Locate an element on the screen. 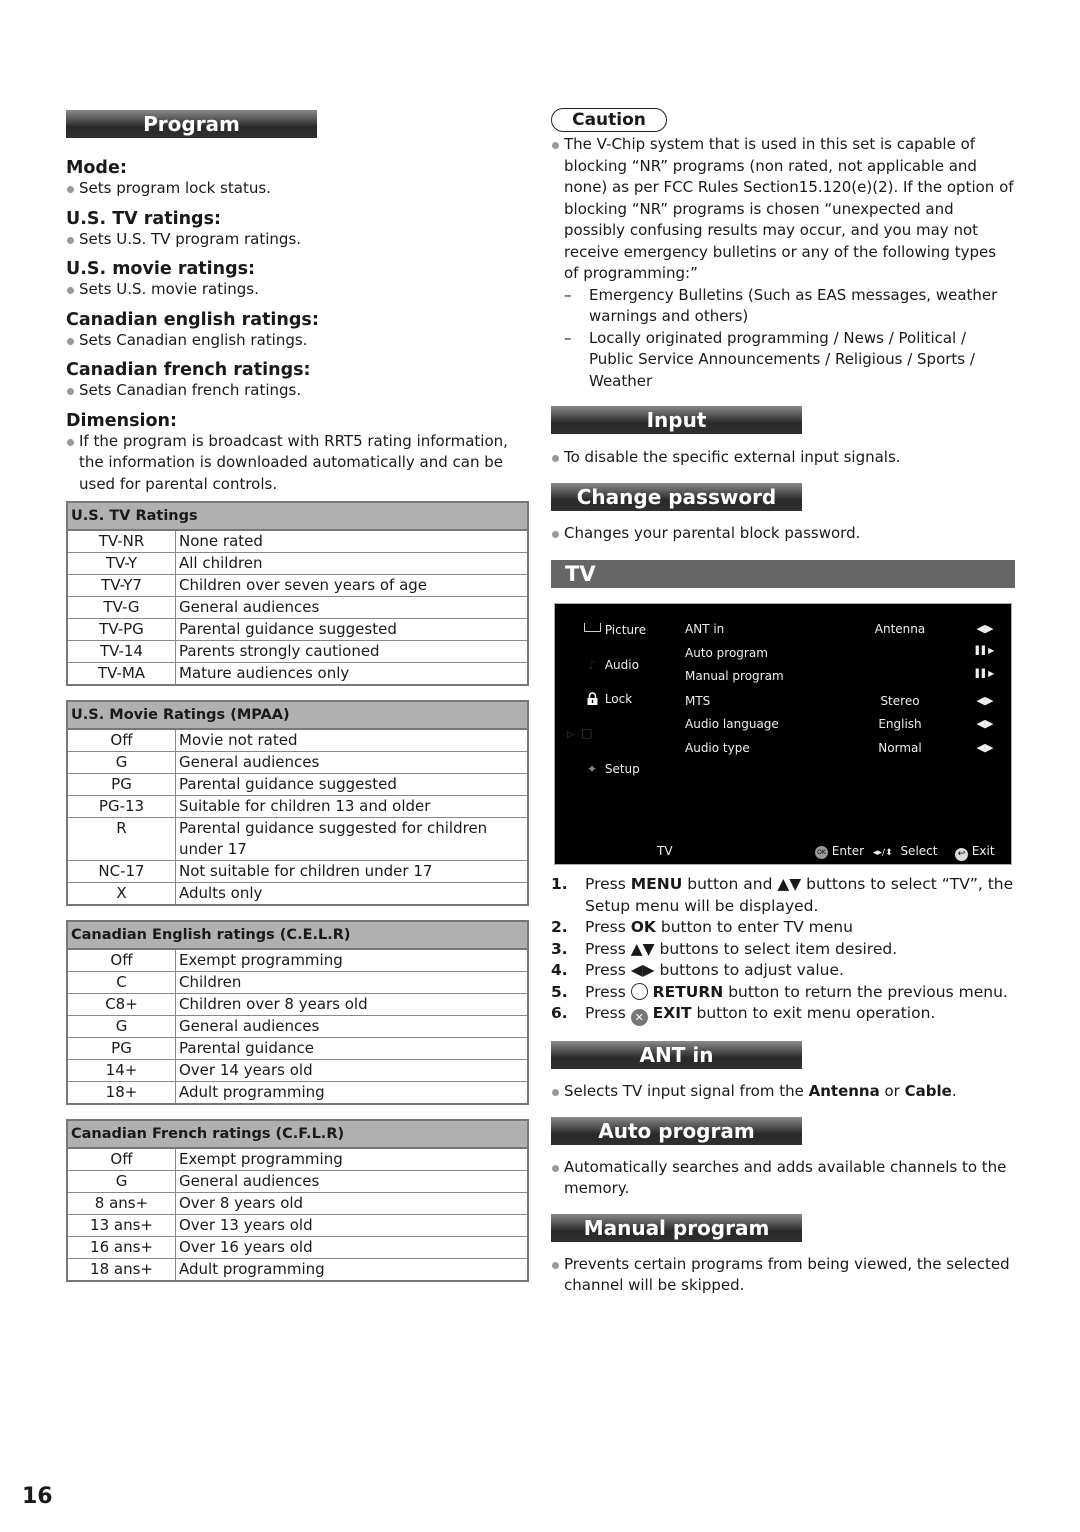 This screenshot has height=1532, width=1080. tv-menu-row-mts: MTS Stereo ◀▶ is located at coordinates (841, 703).